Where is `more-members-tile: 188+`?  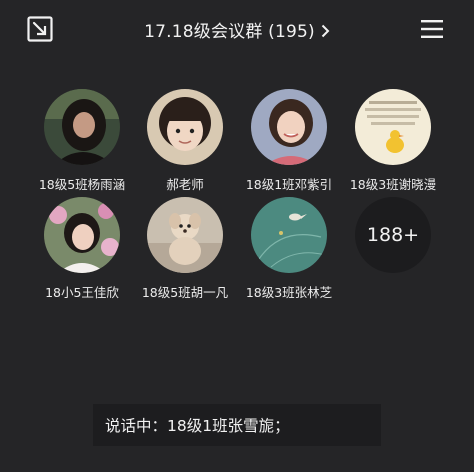 more-members-tile: 188+ is located at coordinates (393, 252).